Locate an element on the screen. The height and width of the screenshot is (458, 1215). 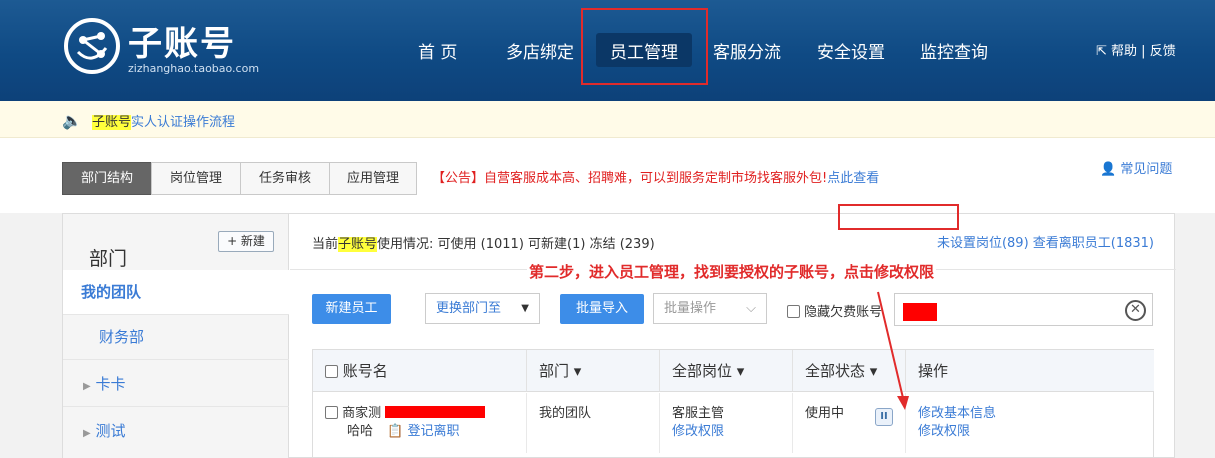
tab-apps: 应用管理 is located at coordinates (373, 178).